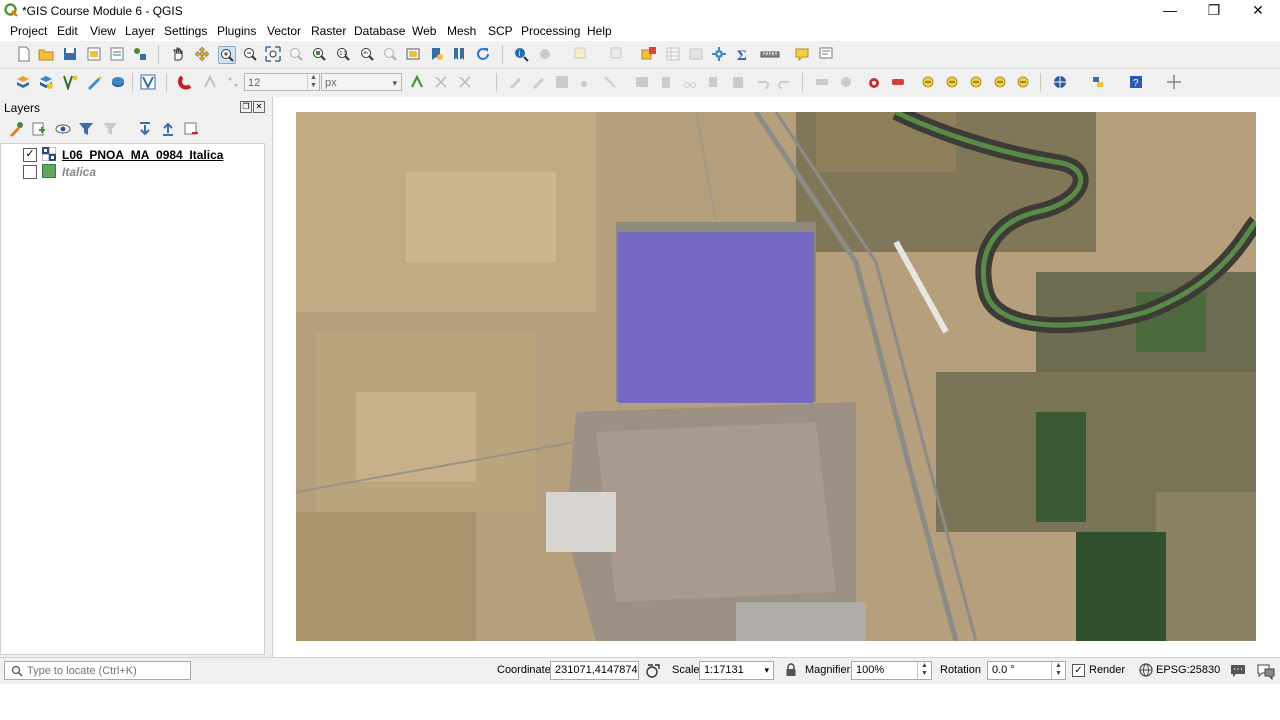 This screenshot has height=720, width=1280. Describe the element at coordinates (673, 54) in the screenshot. I see `open-attribute-table-icon` at that location.